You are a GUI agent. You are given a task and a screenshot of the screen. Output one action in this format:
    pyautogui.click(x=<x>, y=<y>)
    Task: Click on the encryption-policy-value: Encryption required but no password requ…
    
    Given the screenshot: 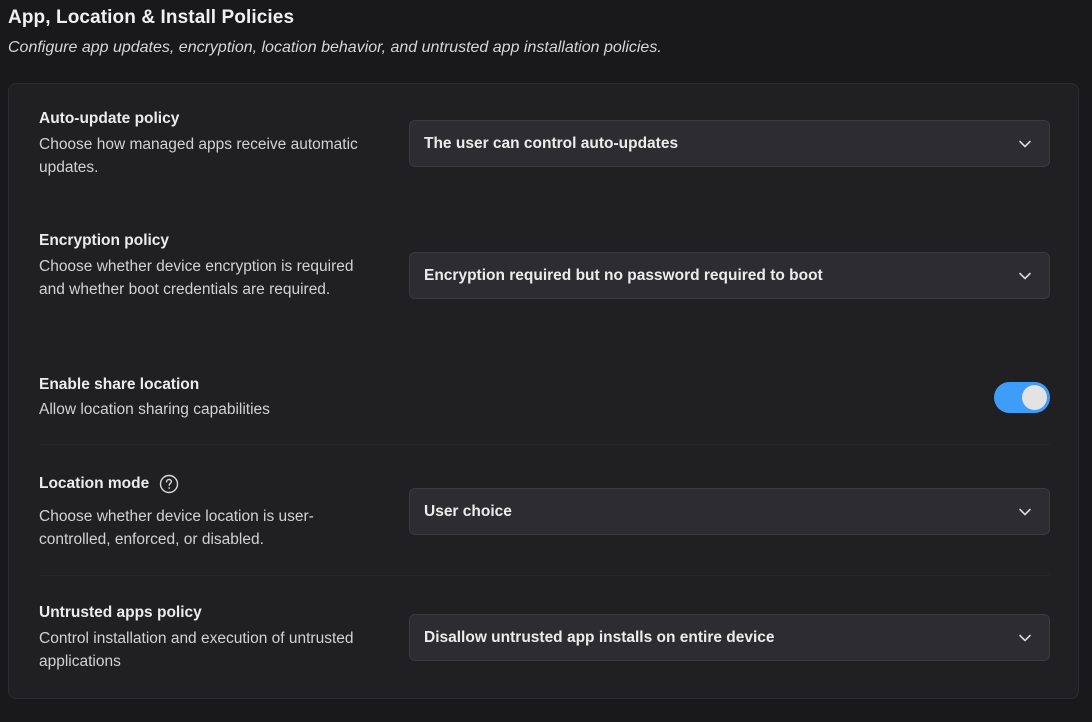 What is the action you would take?
    pyautogui.click(x=623, y=275)
    